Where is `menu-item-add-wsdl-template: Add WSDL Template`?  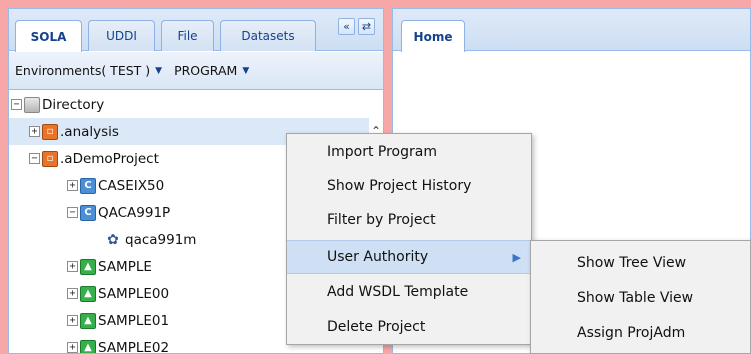
menu-item-add-wsdl-template: Add WSDL Template is located at coordinates (409, 292).